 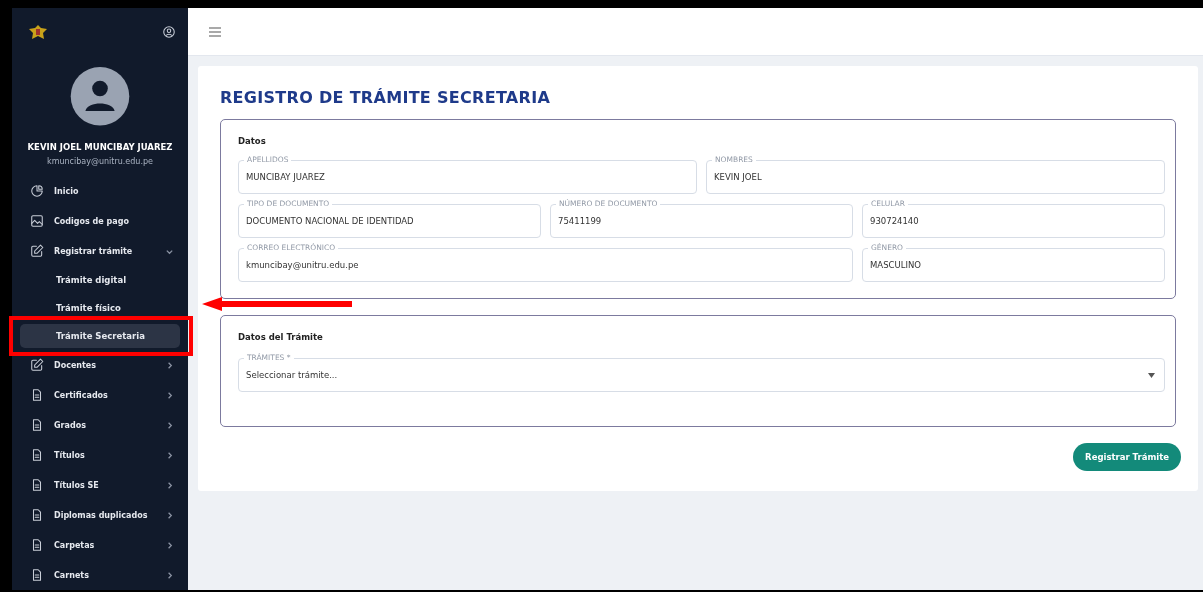 I want to click on user-email: kmuncibay@unitru.edu.pe, so click(x=100, y=161).